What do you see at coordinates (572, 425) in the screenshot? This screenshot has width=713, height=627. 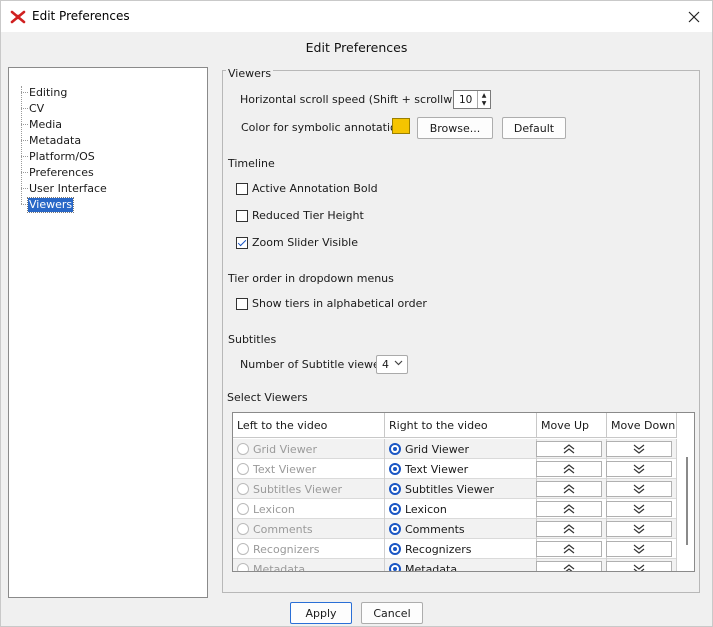 I see `column-header-move-up: Move Up` at bounding box center [572, 425].